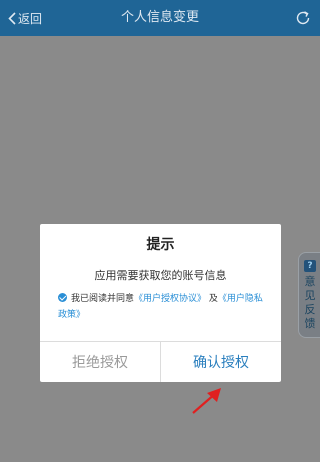 This screenshot has width=320, height=462. What do you see at coordinates (163, 307) in the screenshot?
I see `agreement-row: 我已阅读并同意《用户授权协议》 及《用户隐私政策》` at bounding box center [163, 307].